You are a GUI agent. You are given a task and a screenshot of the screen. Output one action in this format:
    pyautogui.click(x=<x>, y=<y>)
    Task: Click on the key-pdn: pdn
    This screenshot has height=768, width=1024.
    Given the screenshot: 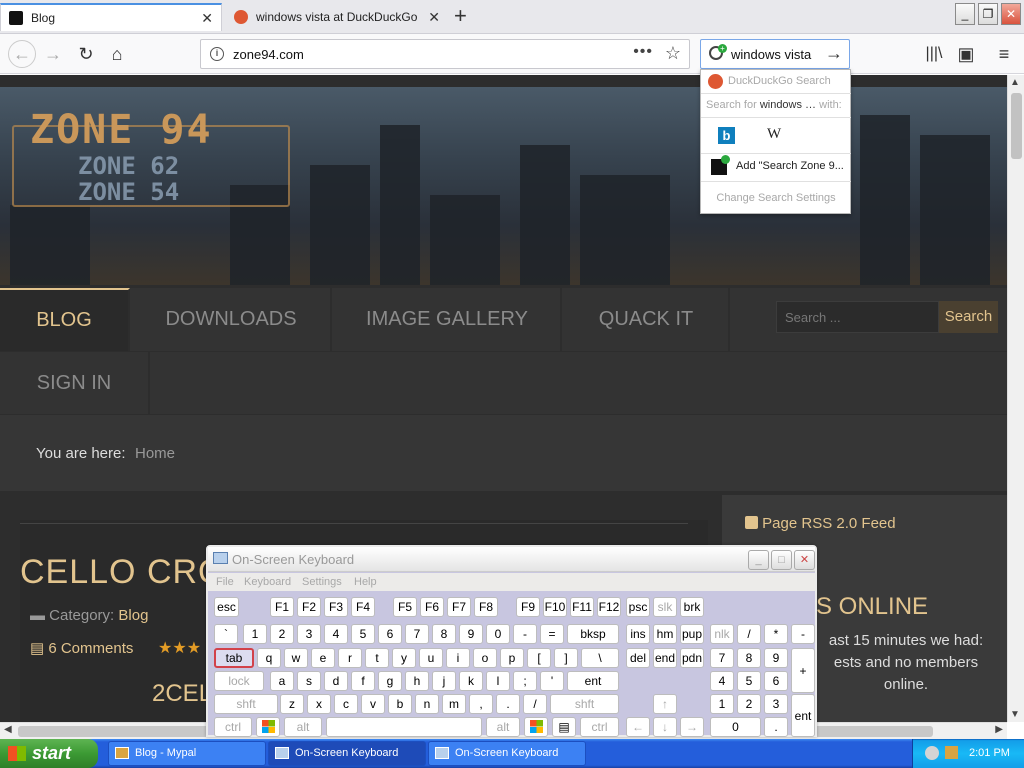 What is the action you would take?
    pyautogui.click(x=692, y=658)
    